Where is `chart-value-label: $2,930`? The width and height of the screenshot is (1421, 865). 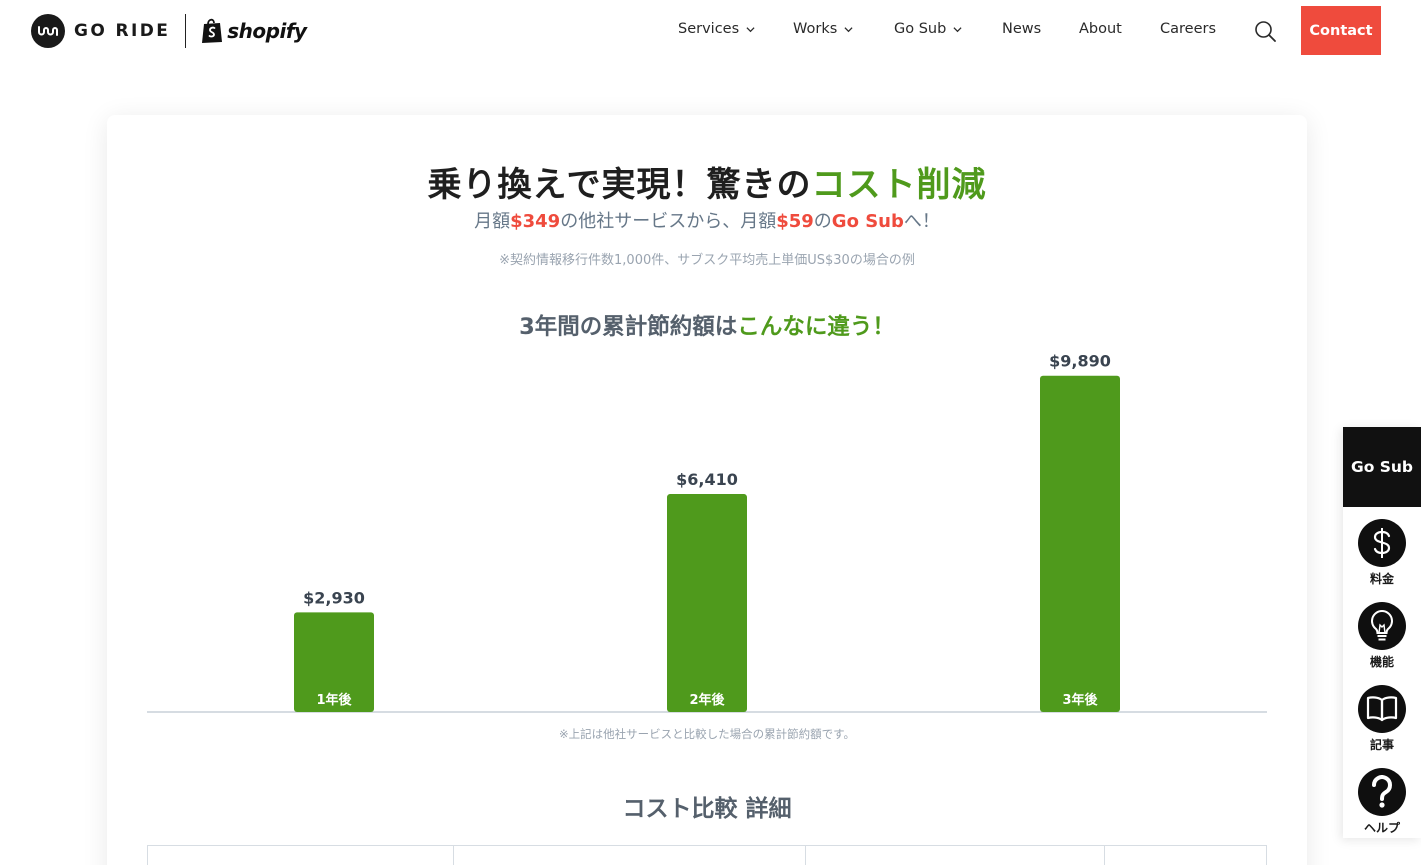
chart-value-label: $2,930 is located at coordinates (334, 597).